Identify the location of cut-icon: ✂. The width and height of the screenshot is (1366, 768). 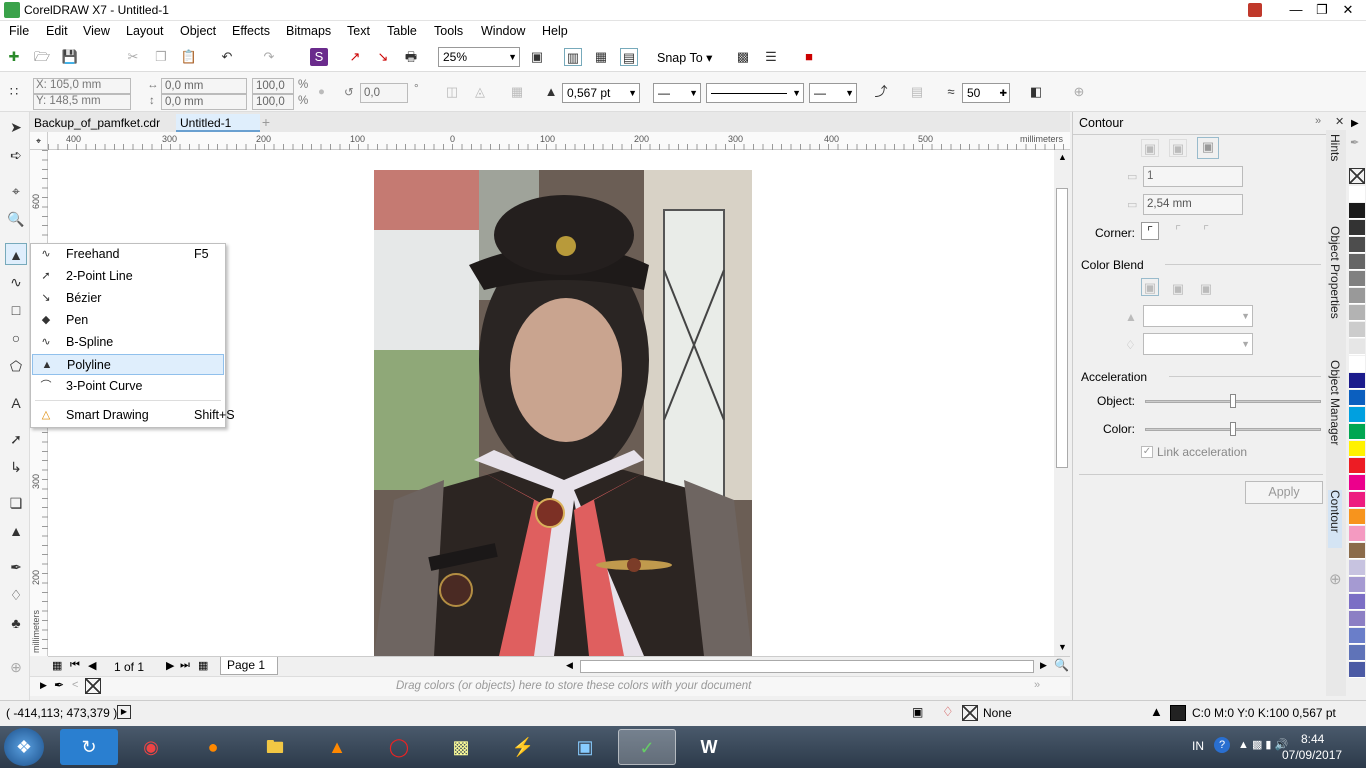
(133, 57).